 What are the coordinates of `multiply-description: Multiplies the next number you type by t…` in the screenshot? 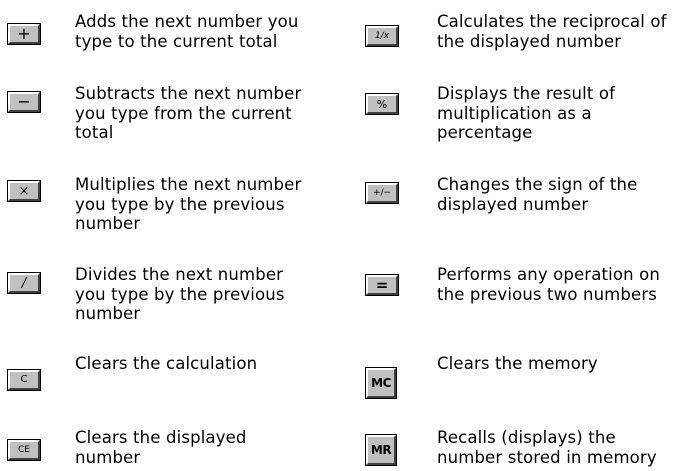 It's located at (188, 204).